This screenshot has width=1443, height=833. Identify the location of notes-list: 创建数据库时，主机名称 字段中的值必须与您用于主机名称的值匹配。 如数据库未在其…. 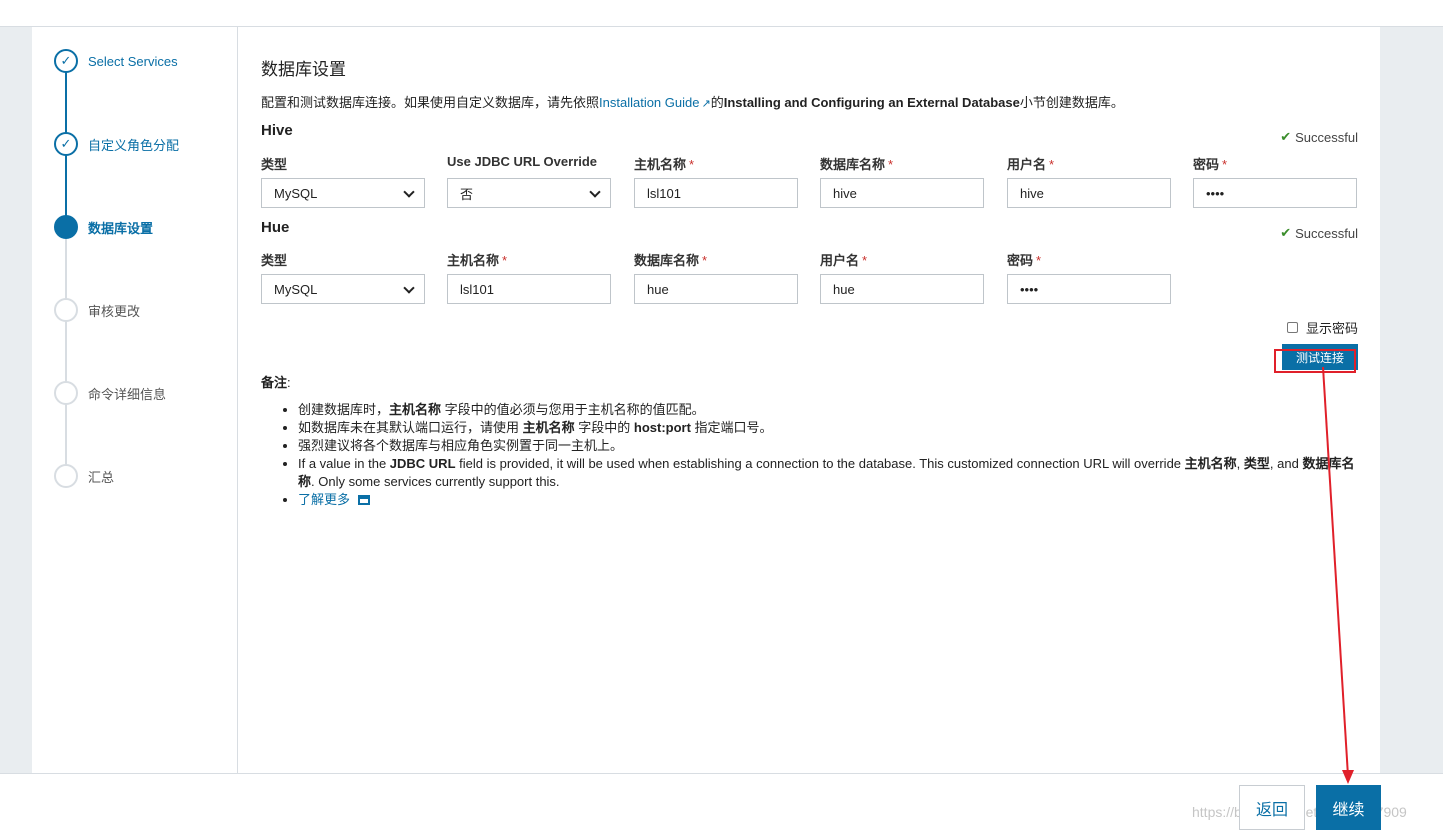
(828, 455).